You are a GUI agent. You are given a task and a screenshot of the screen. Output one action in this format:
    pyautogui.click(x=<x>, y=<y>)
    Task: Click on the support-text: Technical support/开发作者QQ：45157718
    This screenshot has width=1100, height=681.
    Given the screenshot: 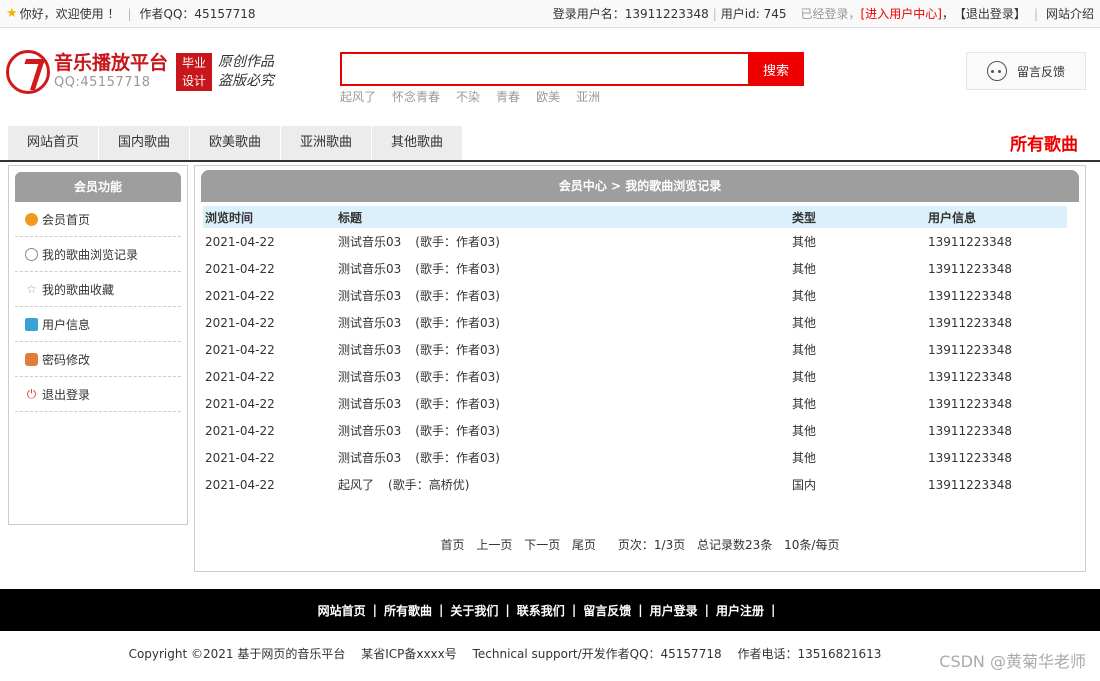 What is the action you would take?
    pyautogui.click(x=597, y=654)
    